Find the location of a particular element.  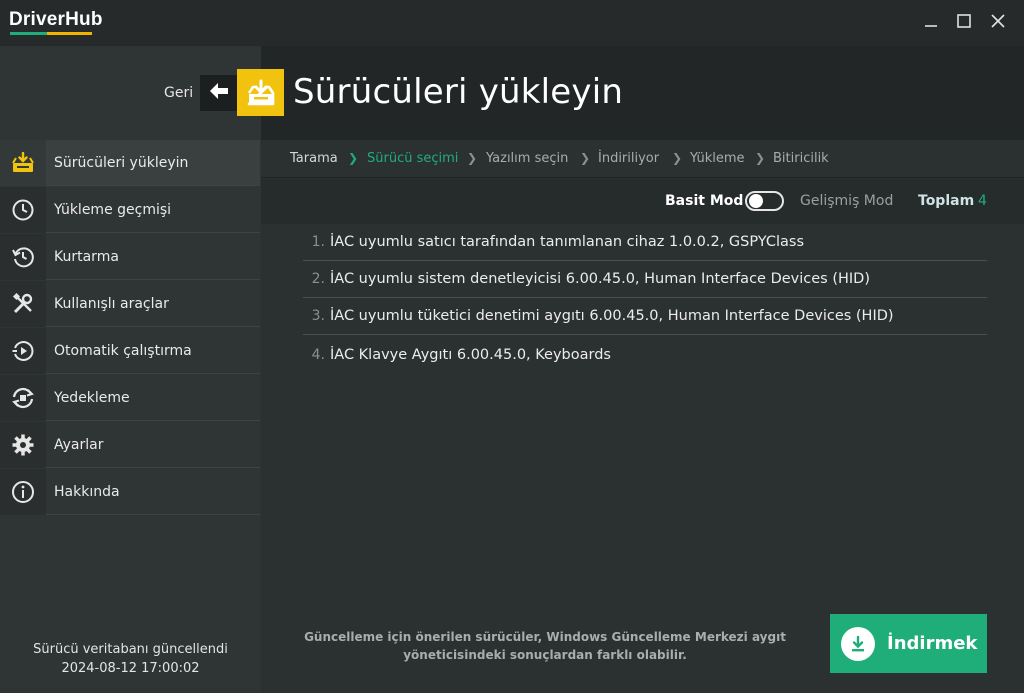

sidebar-item-label: Hakkında is located at coordinates (87, 491).